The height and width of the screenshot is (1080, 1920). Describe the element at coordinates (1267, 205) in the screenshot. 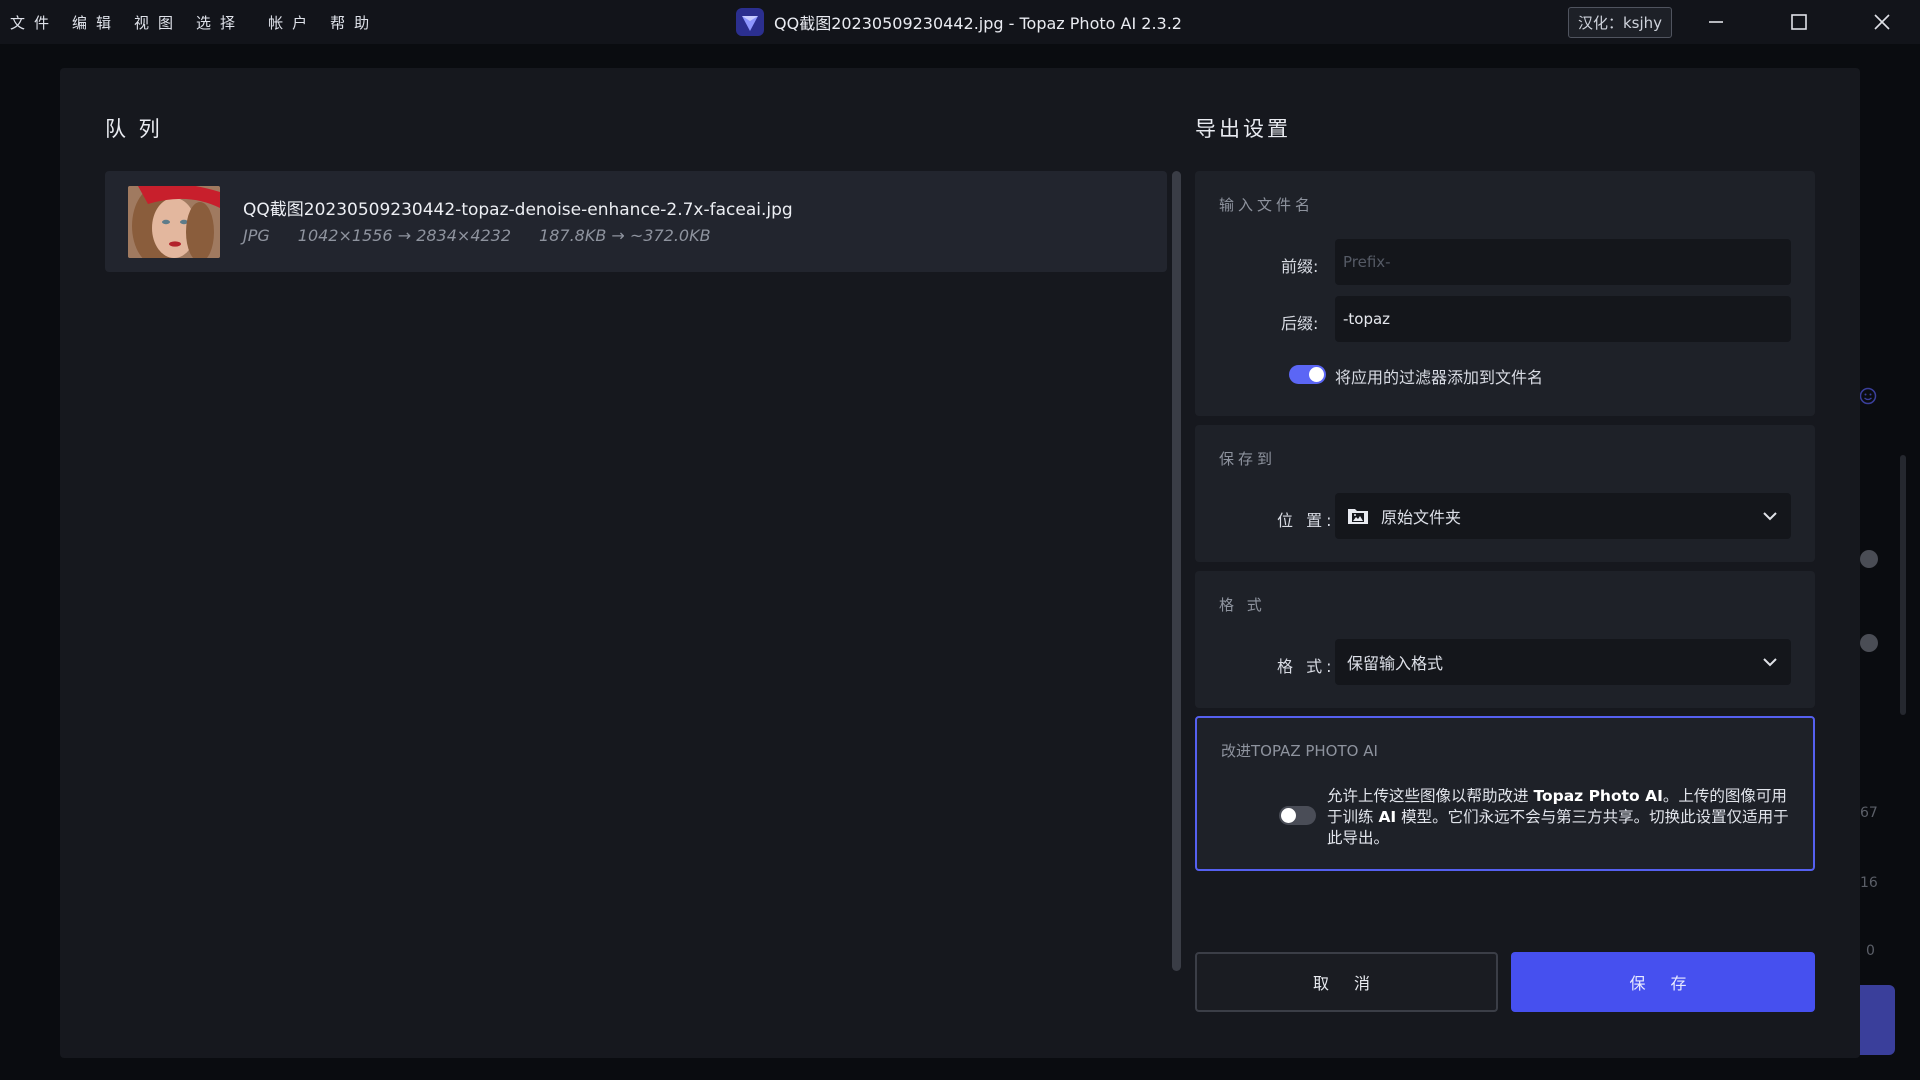

I see `filename-section-label: 输入文件名` at that location.